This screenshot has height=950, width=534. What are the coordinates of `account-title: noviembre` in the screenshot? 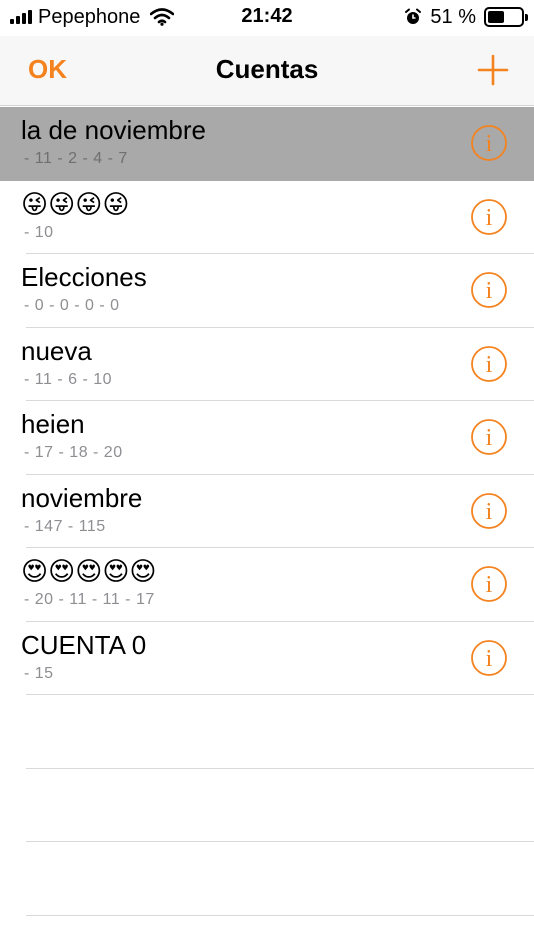 It's located at (82, 497).